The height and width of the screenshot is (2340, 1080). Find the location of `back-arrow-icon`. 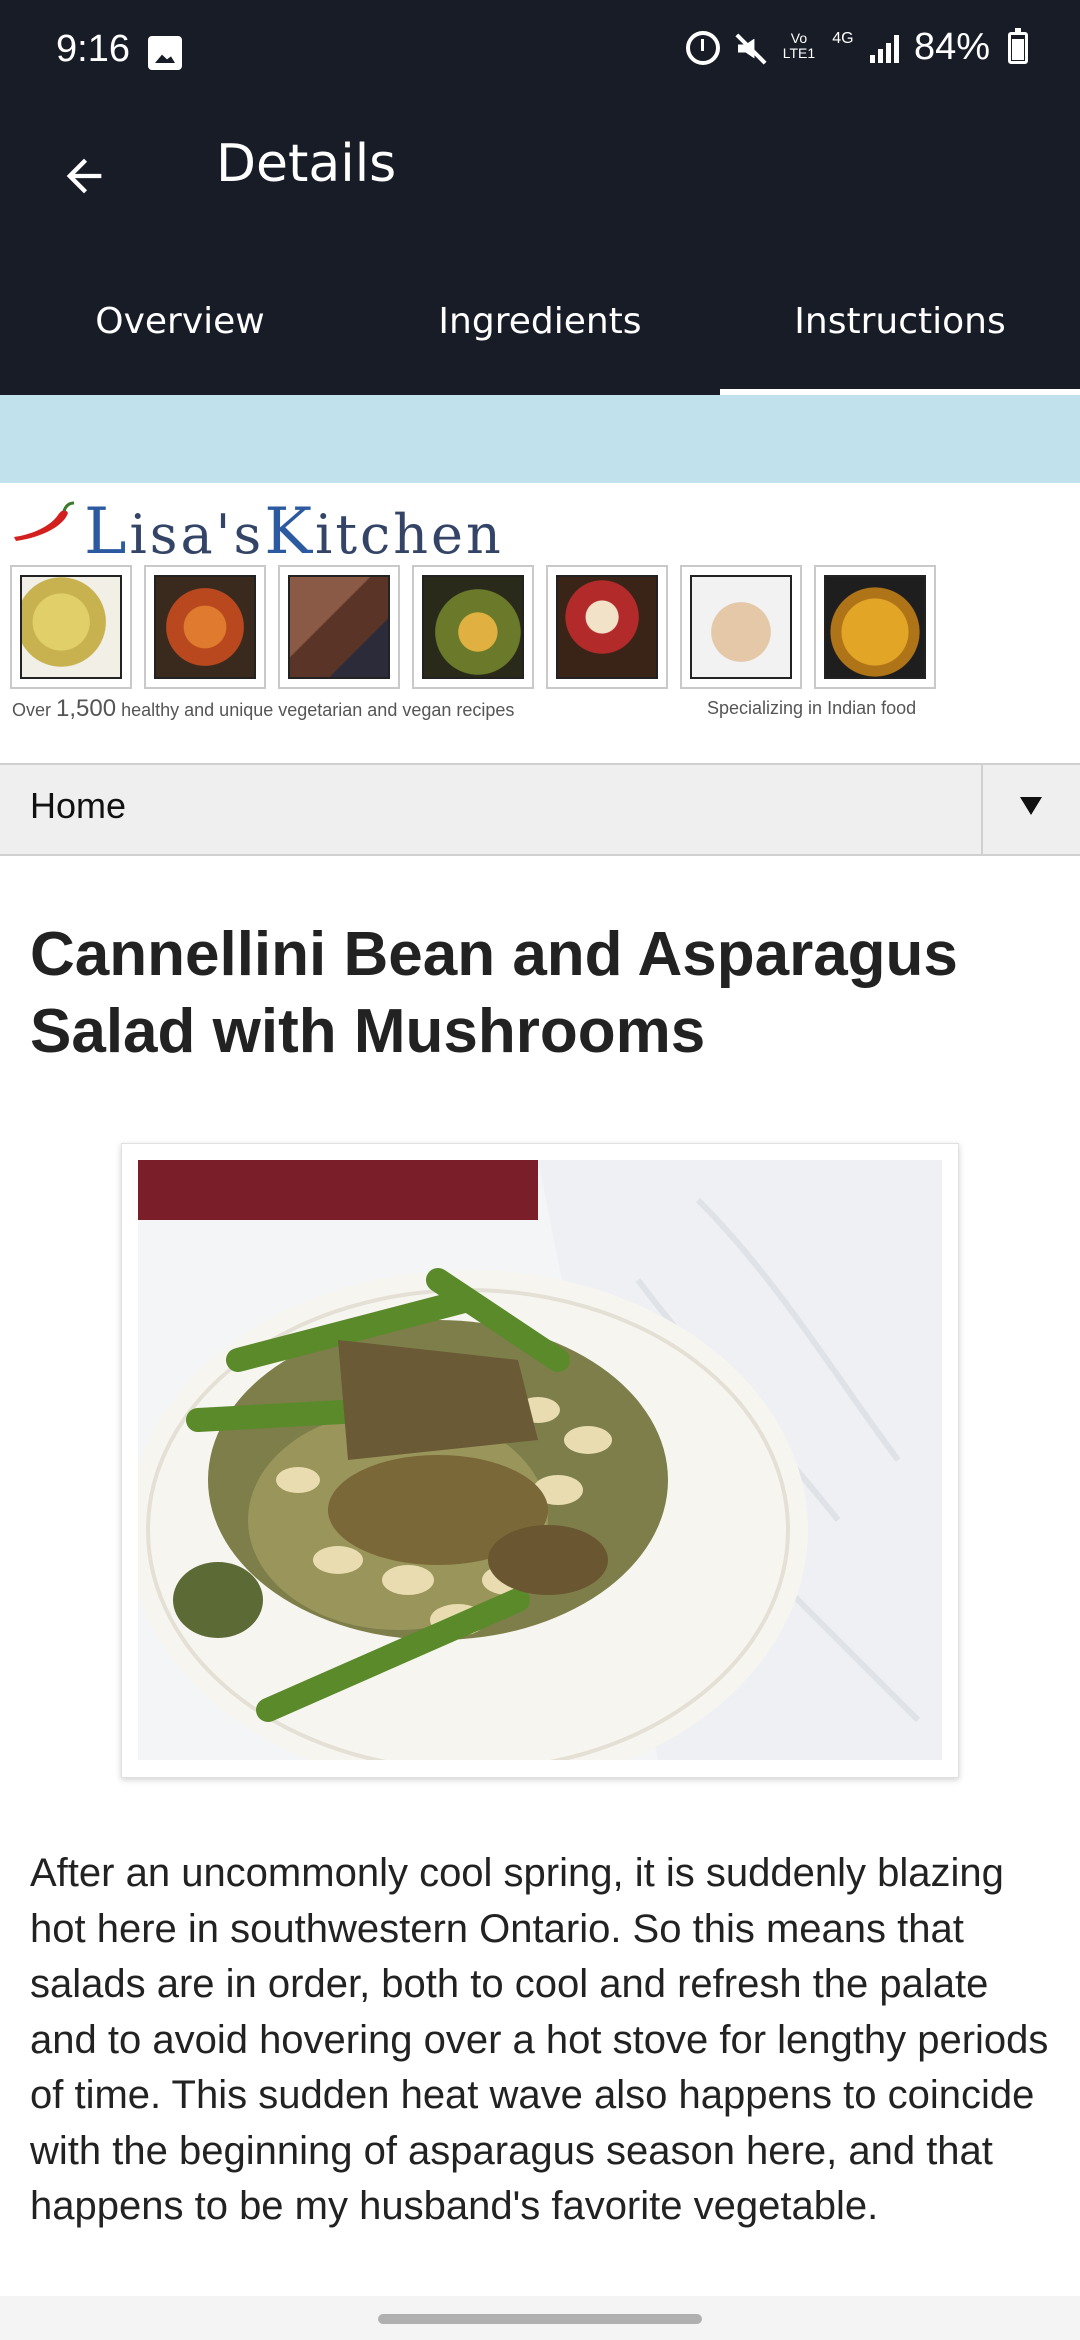

back-arrow-icon is located at coordinates (84, 176).